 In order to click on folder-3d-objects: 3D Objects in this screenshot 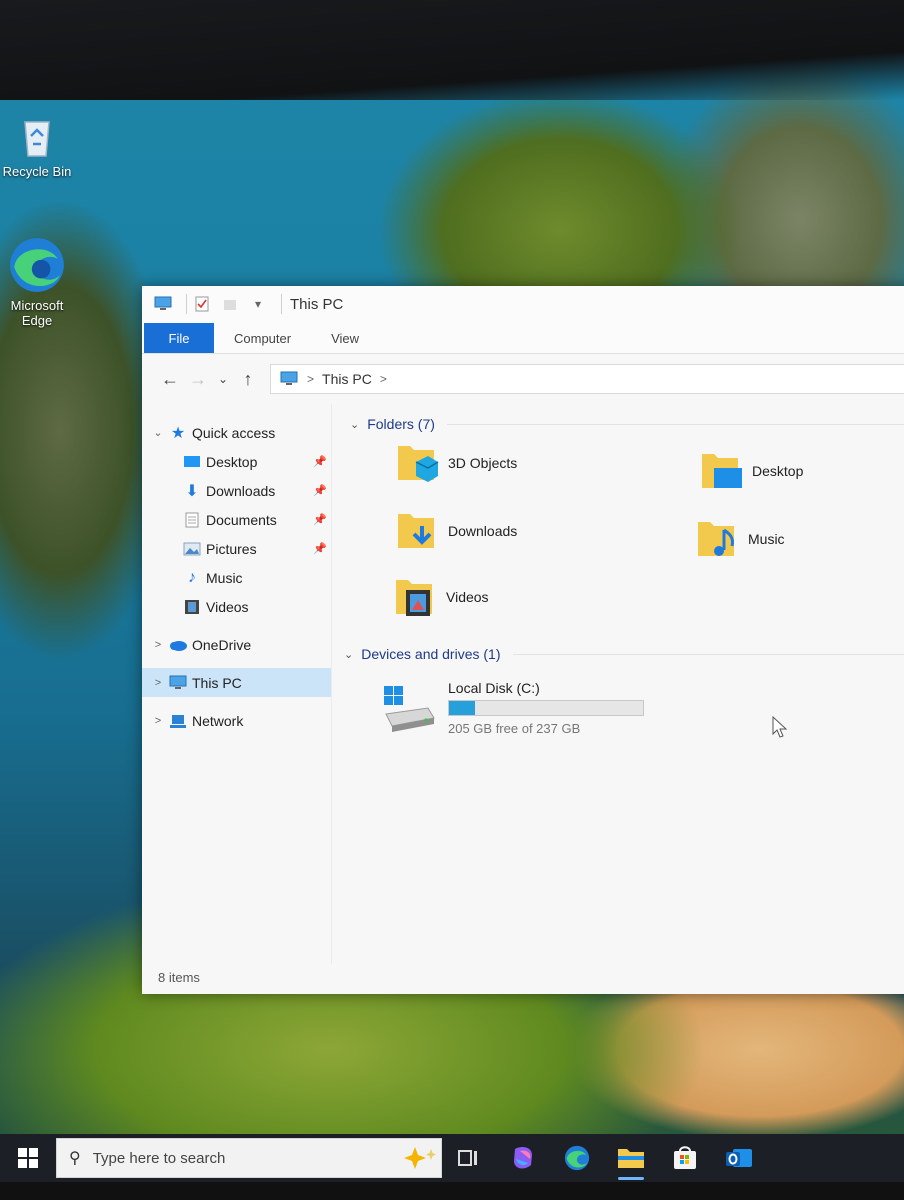, I will do `click(455, 463)`.